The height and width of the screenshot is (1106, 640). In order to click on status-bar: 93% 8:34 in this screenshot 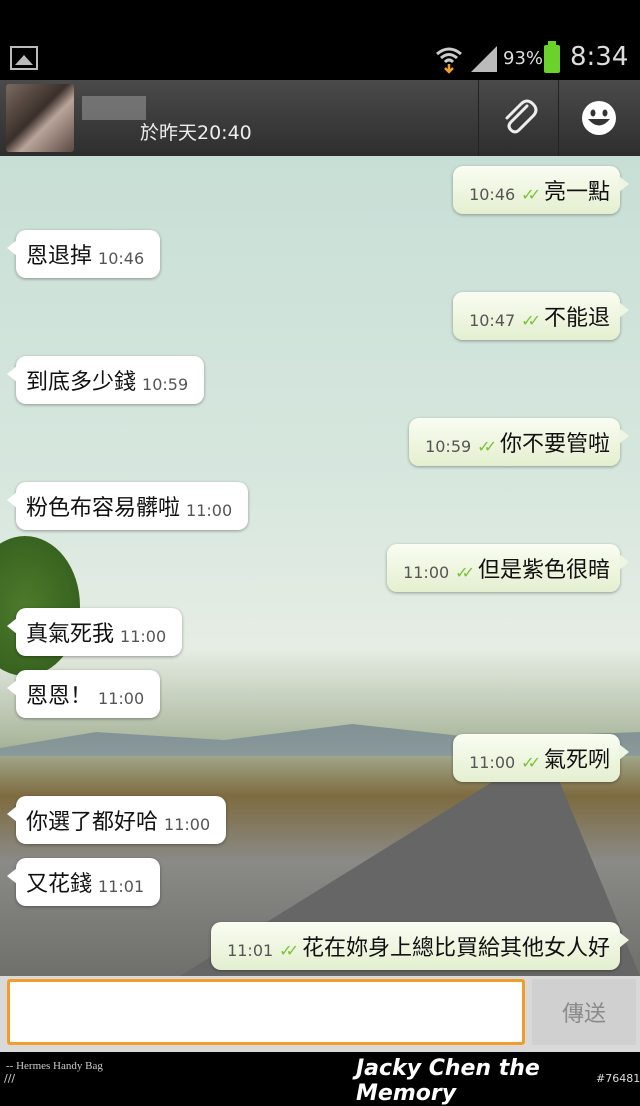, I will do `click(320, 59)`.